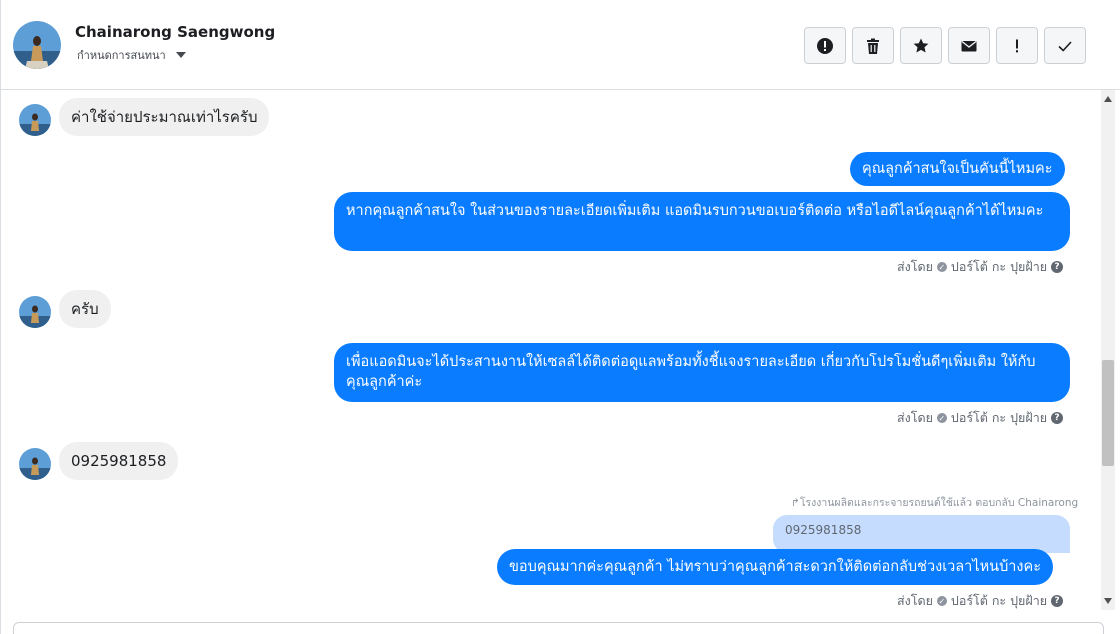 The image size is (1120, 634). Describe the element at coordinates (957, 169) in the screenshot. I see `outgoing-message: คุณลูกค้าสนใจเป็นคันนี้ไหมคะ` at that location.